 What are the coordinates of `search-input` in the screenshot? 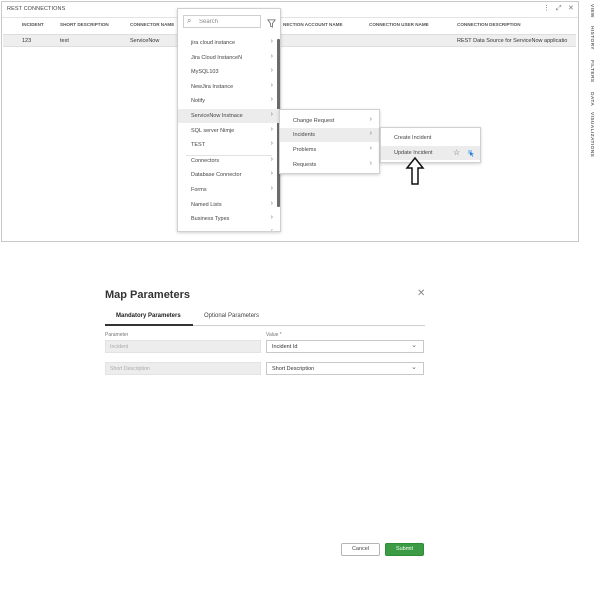 It's located at (229, 22).